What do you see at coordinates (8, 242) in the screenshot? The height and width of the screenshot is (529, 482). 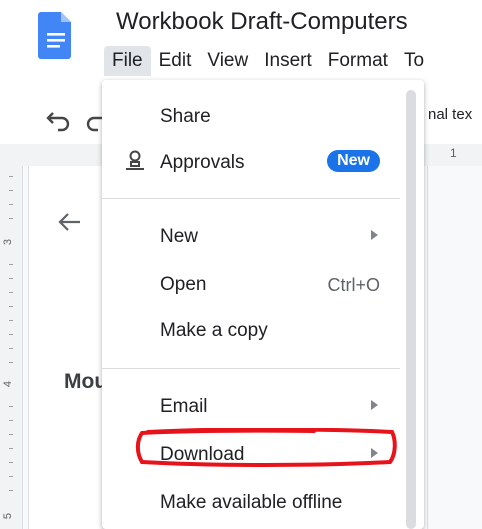 I see `ruler-number: 3` at bounding box center [8, 242].